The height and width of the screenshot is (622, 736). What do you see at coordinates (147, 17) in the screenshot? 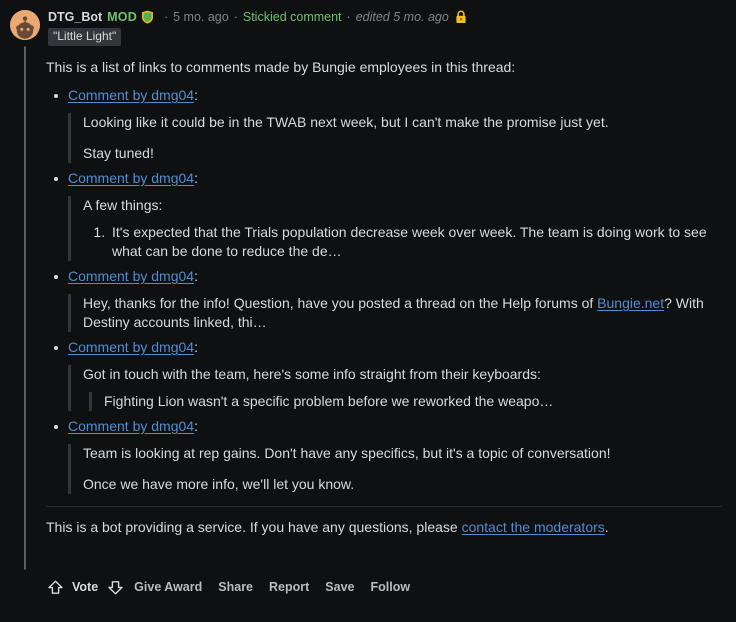
I see `mod-shield-icon` at bounding box center [147, 17].